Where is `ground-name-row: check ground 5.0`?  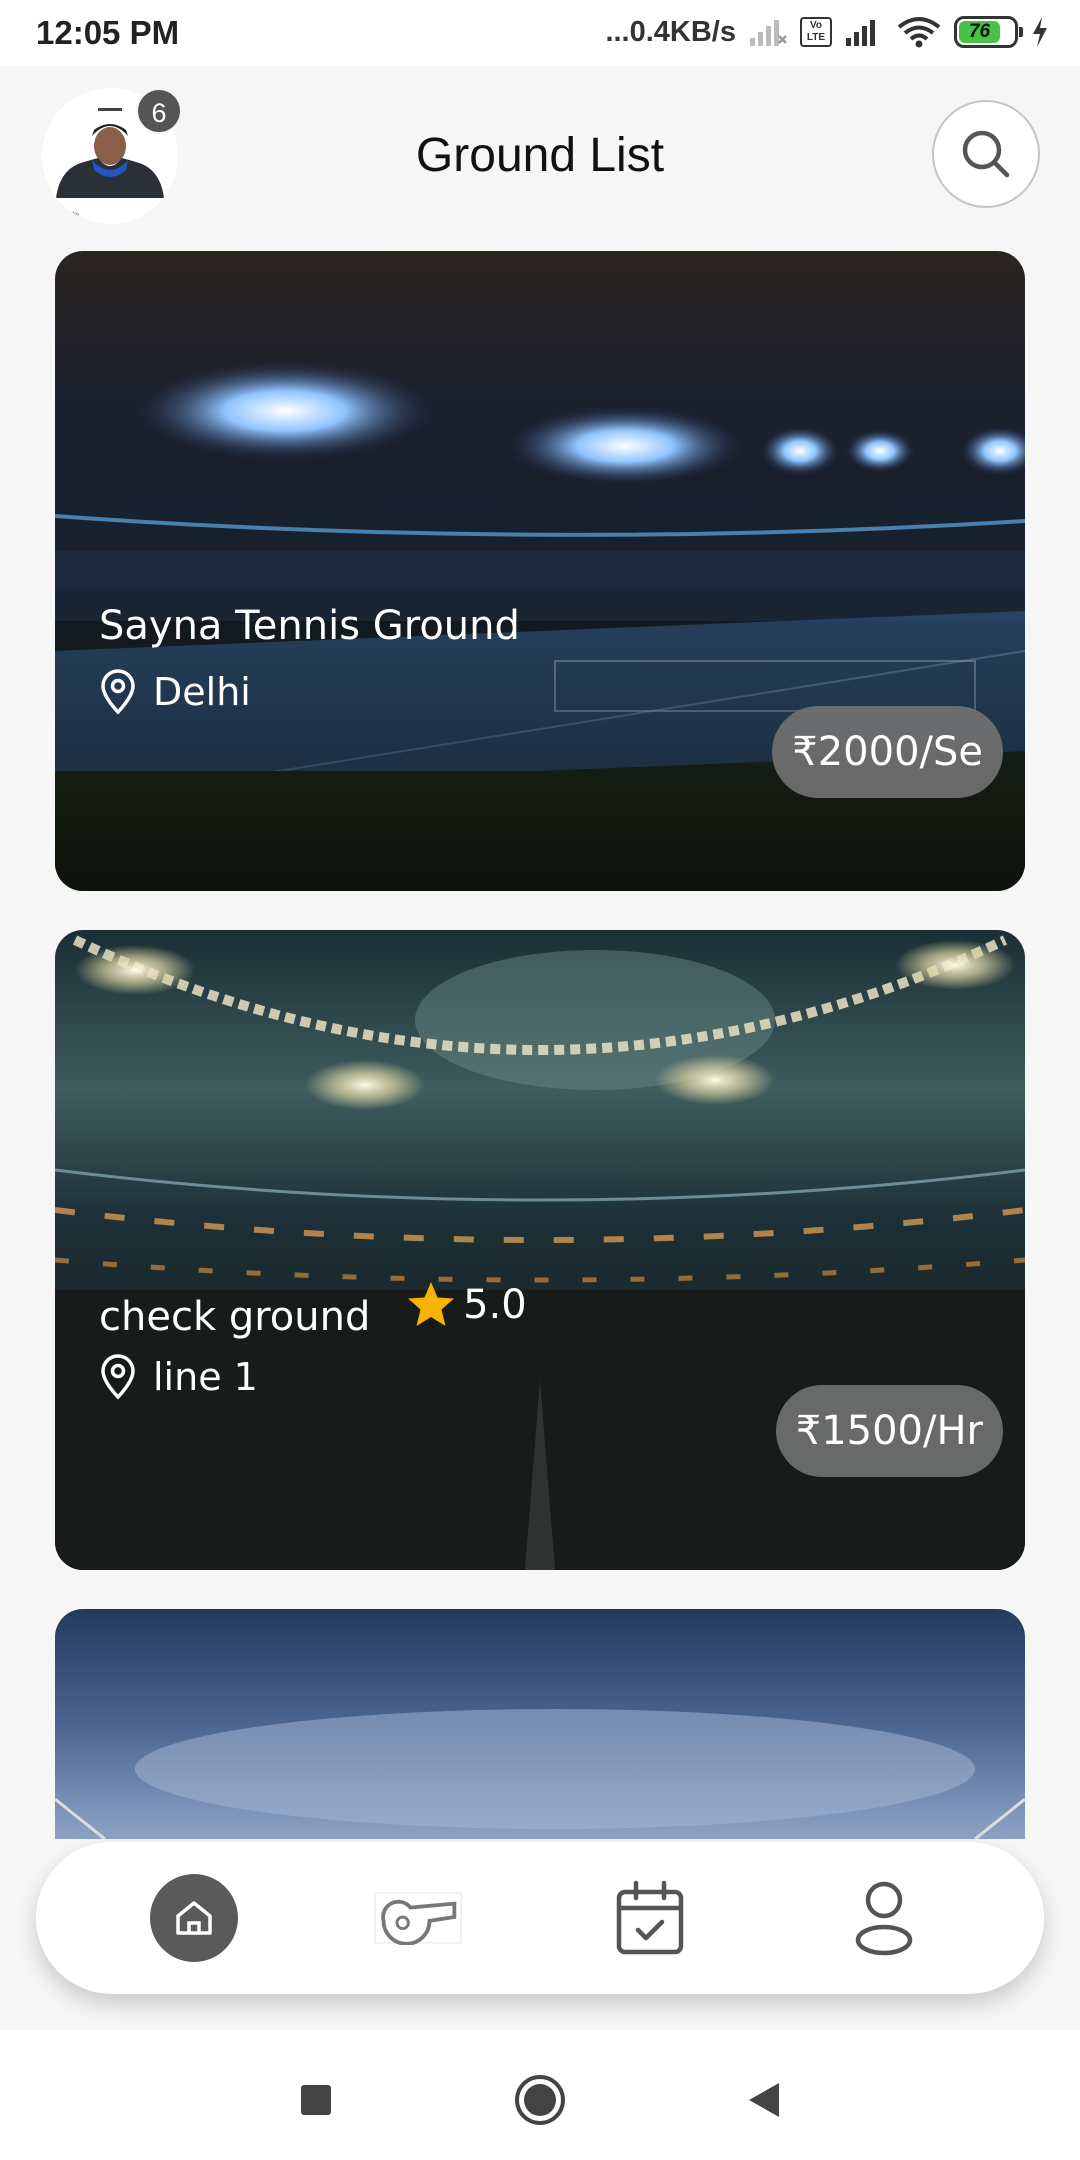 ground-name-row: check ground 5.0 is located at coordinates (313, 1310).